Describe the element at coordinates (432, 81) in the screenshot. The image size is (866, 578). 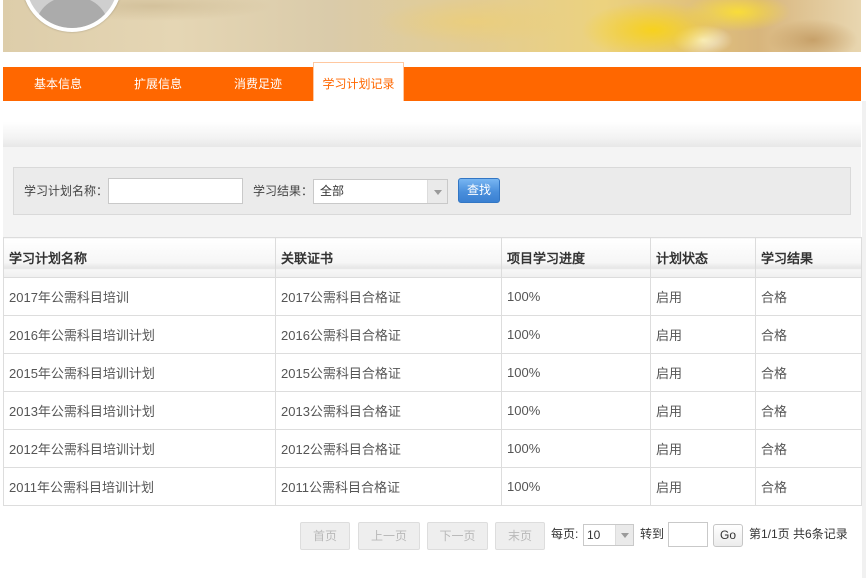
I see `profile-tab-bar: 基本信息 扩展信息 消费足迹 学习计划记录` at that location.